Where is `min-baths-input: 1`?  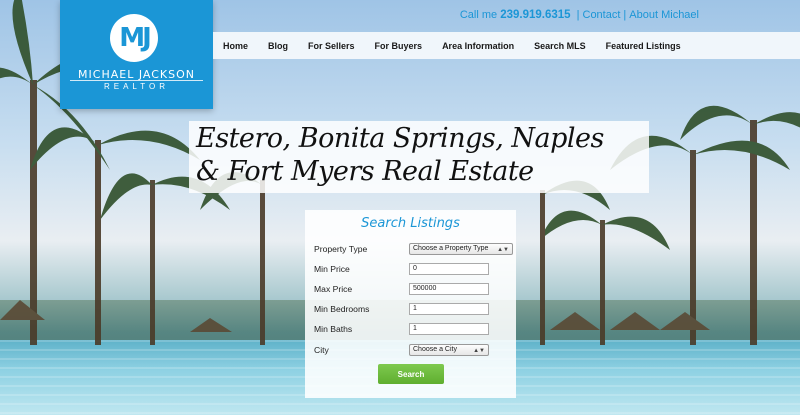
min-baths-input: 1 is located at coordinates (449, 329).